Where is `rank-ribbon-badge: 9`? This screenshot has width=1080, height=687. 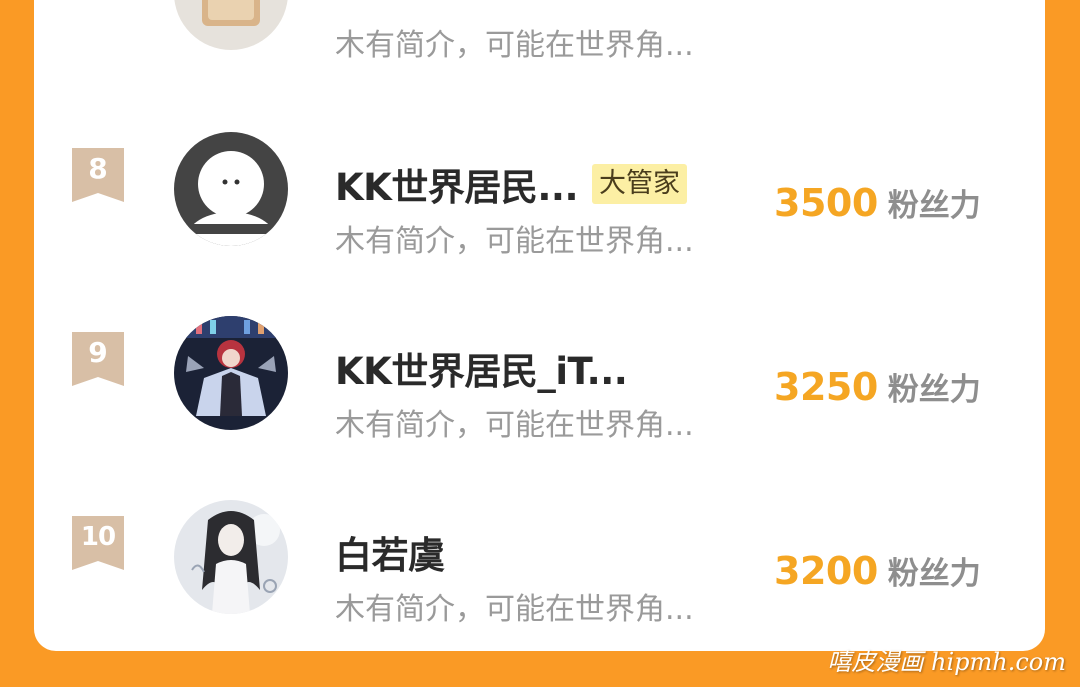
rank-ribbon-badge: 9 is located at coordinates (98, 359).